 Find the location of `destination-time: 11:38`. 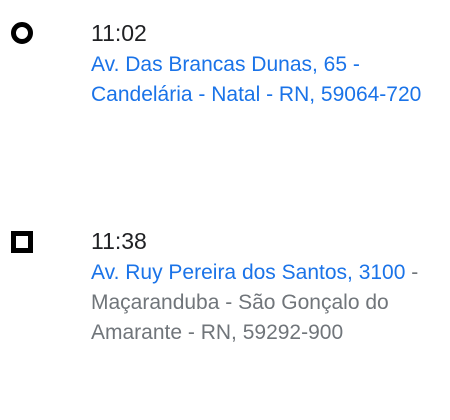

destination-time: 11:38 is located at coordinates (119, 241).